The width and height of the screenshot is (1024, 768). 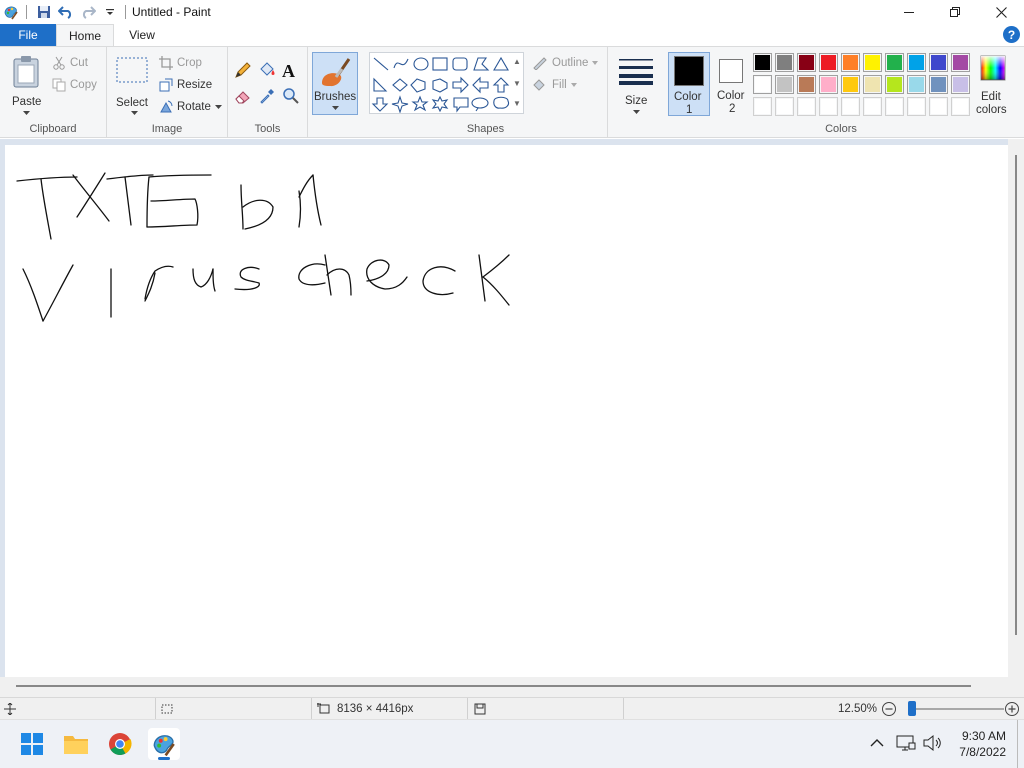 What do you see at coordinates (164, 744) in the screenshot?
I see `paint-taskbar-button` at bounding box center [164, 744].